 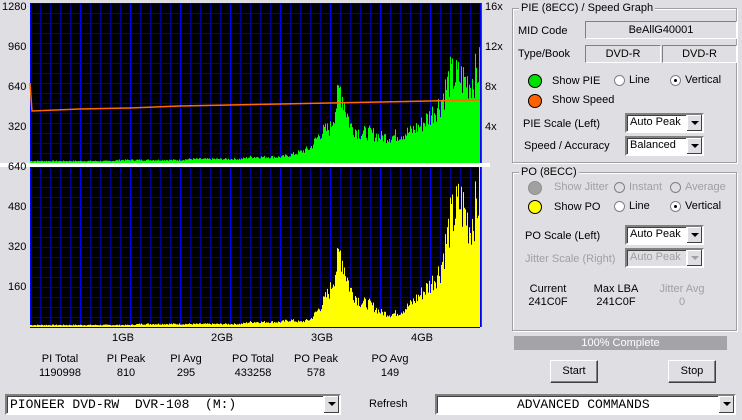 What do you see at coordinates (675, 206) in the screenshot?
I see `po-vertical-radio` at bounding box center [675, 206].